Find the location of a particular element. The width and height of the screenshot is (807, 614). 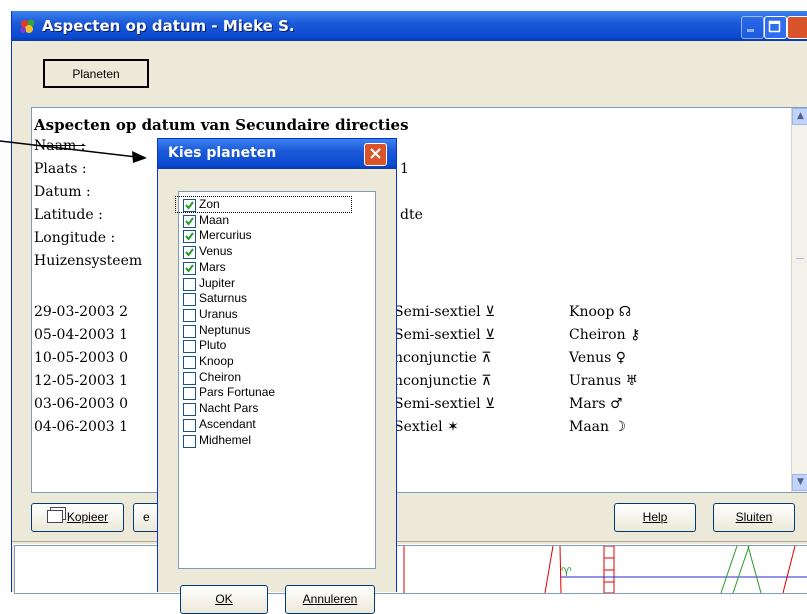

planeten-button: Planeten is located at coordinates (96, 73).